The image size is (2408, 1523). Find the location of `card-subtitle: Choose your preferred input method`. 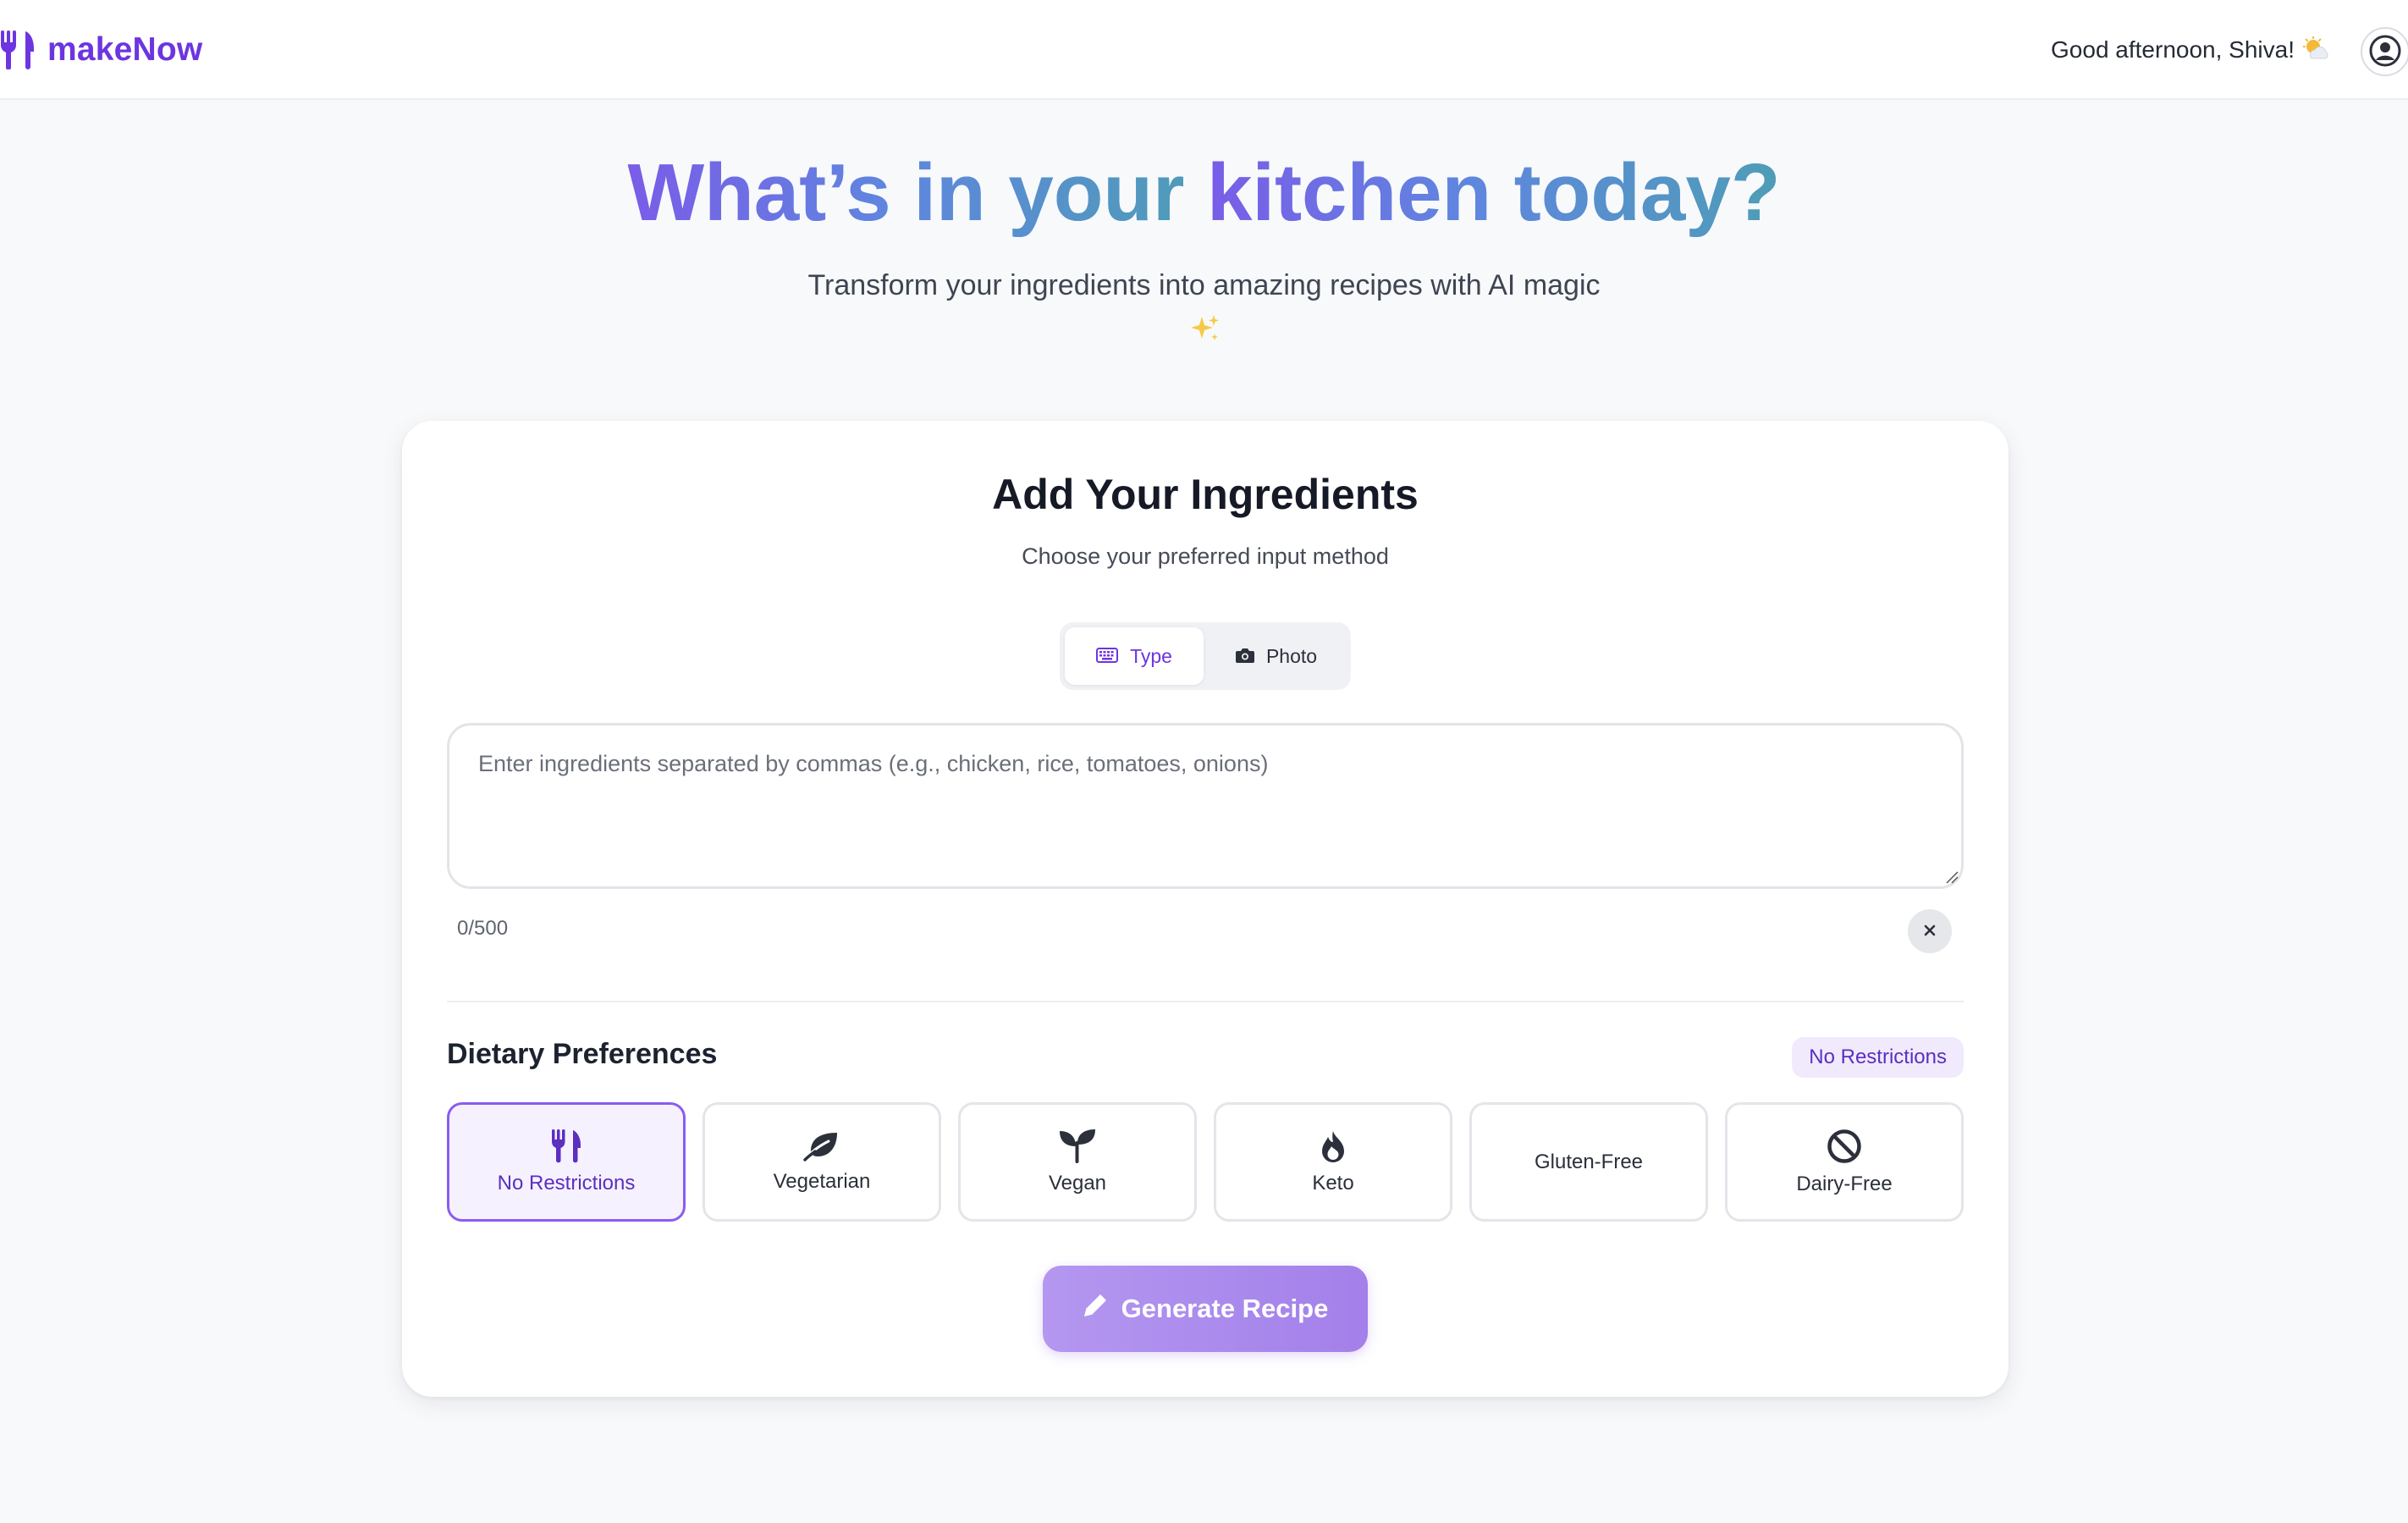

card-subtitle: Choose your preferred input method is located at coordinates (1205, 556).